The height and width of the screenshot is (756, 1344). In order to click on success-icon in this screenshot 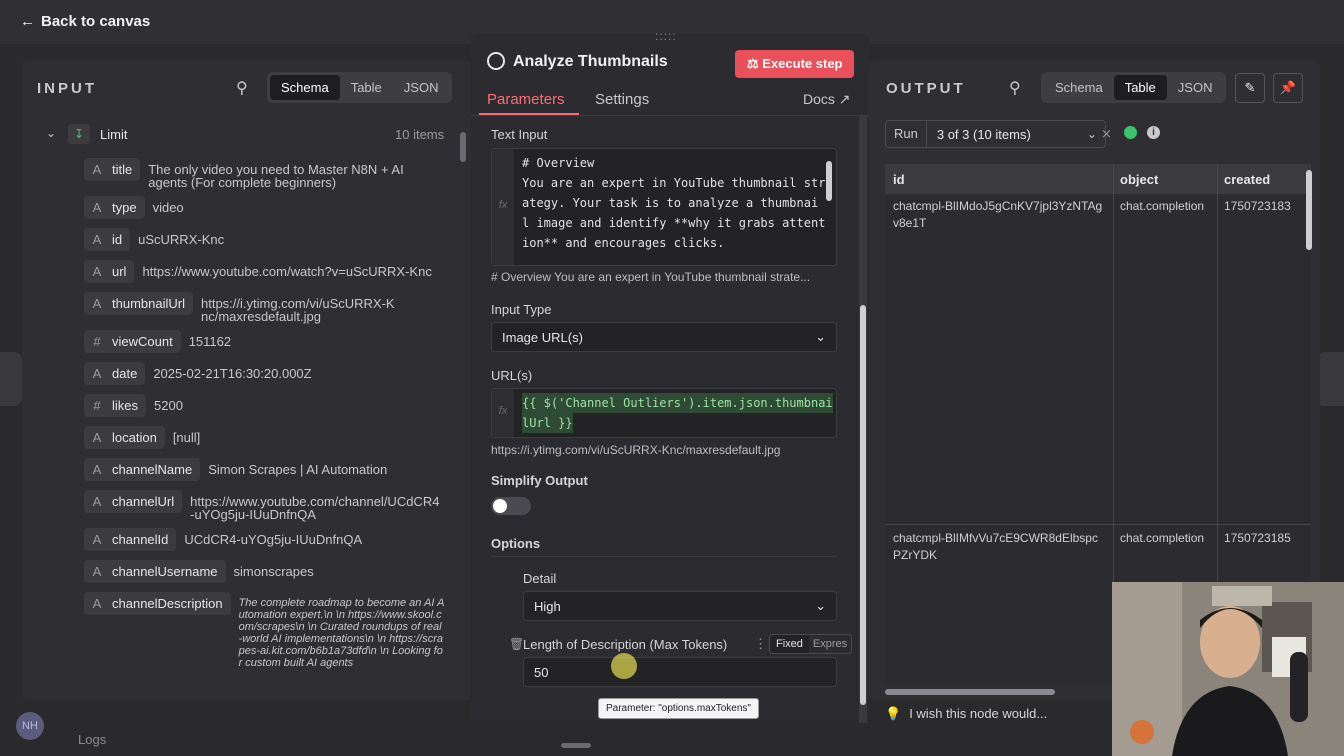, I will do `click(1130, 132)`.